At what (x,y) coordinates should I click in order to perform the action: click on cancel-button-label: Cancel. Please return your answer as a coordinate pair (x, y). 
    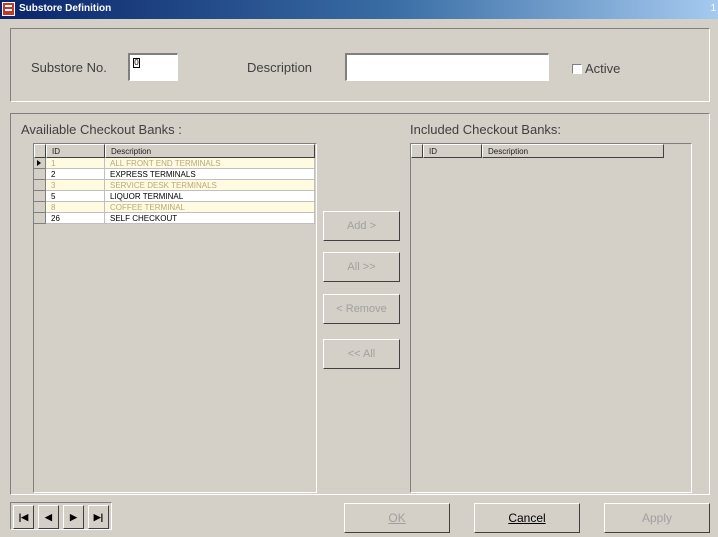
    Looking at the image, I should click on (527, 518).